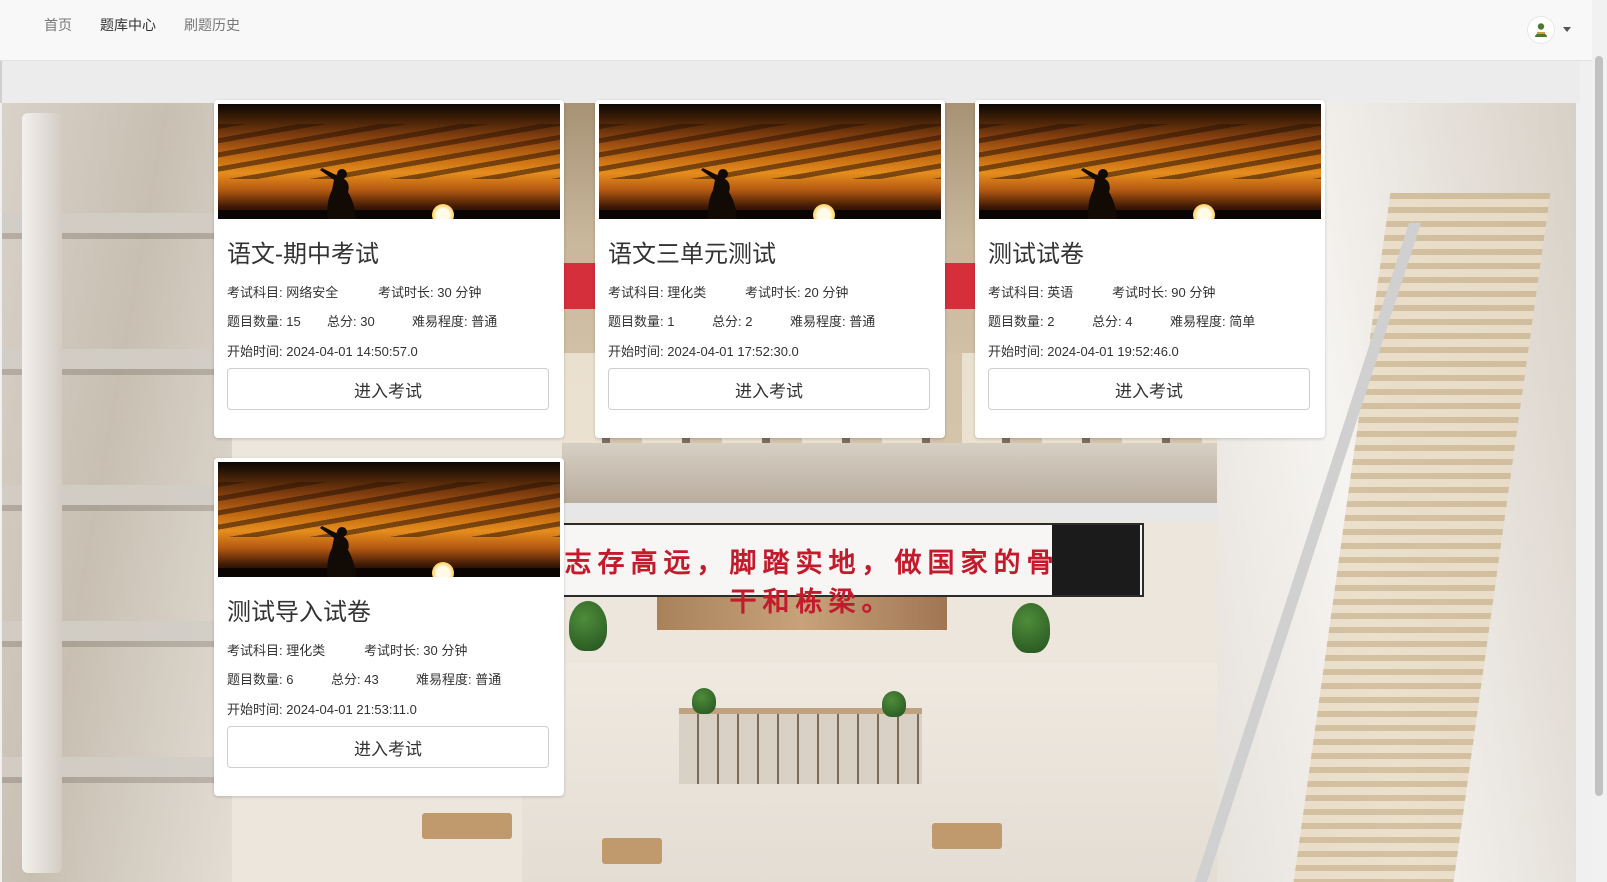 This screenshot has width=1607, height=882. Describe the element at coordinates (264, 321) in the screenshot. I see `exam-question-count: 题目数量: 15` at that location.